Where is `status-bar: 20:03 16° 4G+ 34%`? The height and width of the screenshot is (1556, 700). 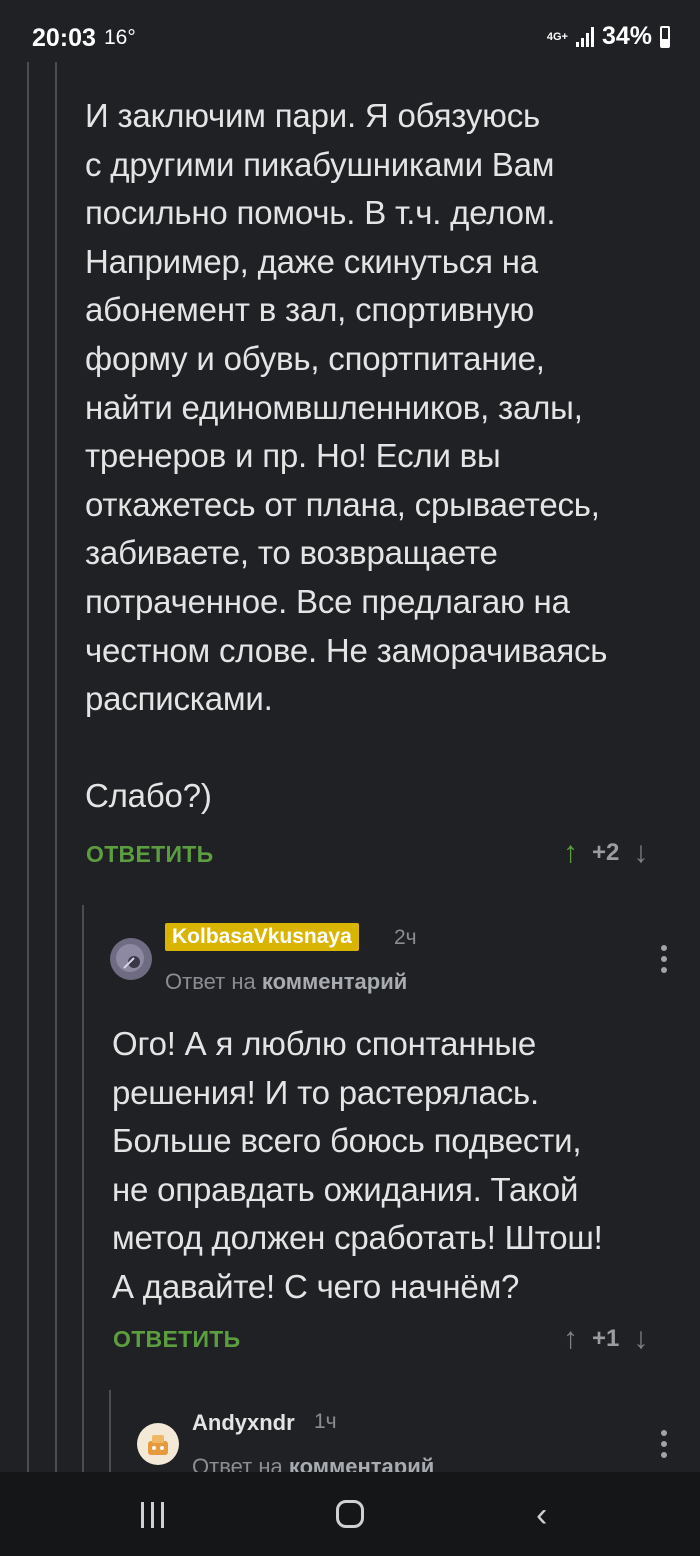
status-bar: 20:03 16° 4G+ 34% is located at coordinates (350, 35).